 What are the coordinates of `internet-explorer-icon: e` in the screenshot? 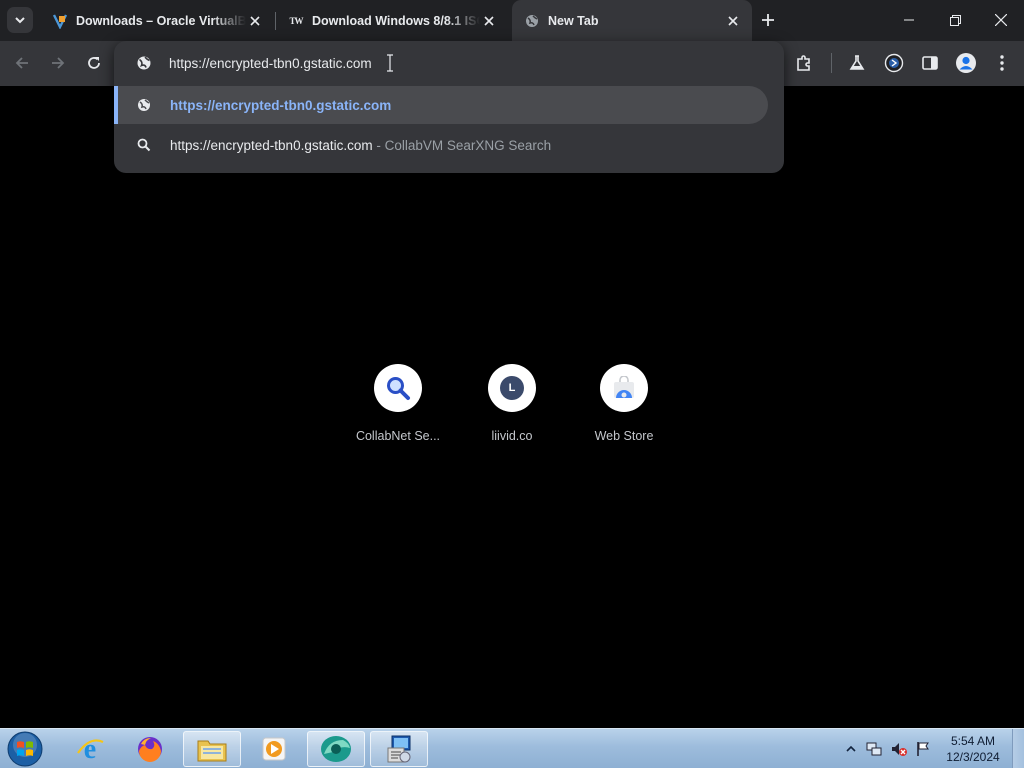 It's located at (90, 749).